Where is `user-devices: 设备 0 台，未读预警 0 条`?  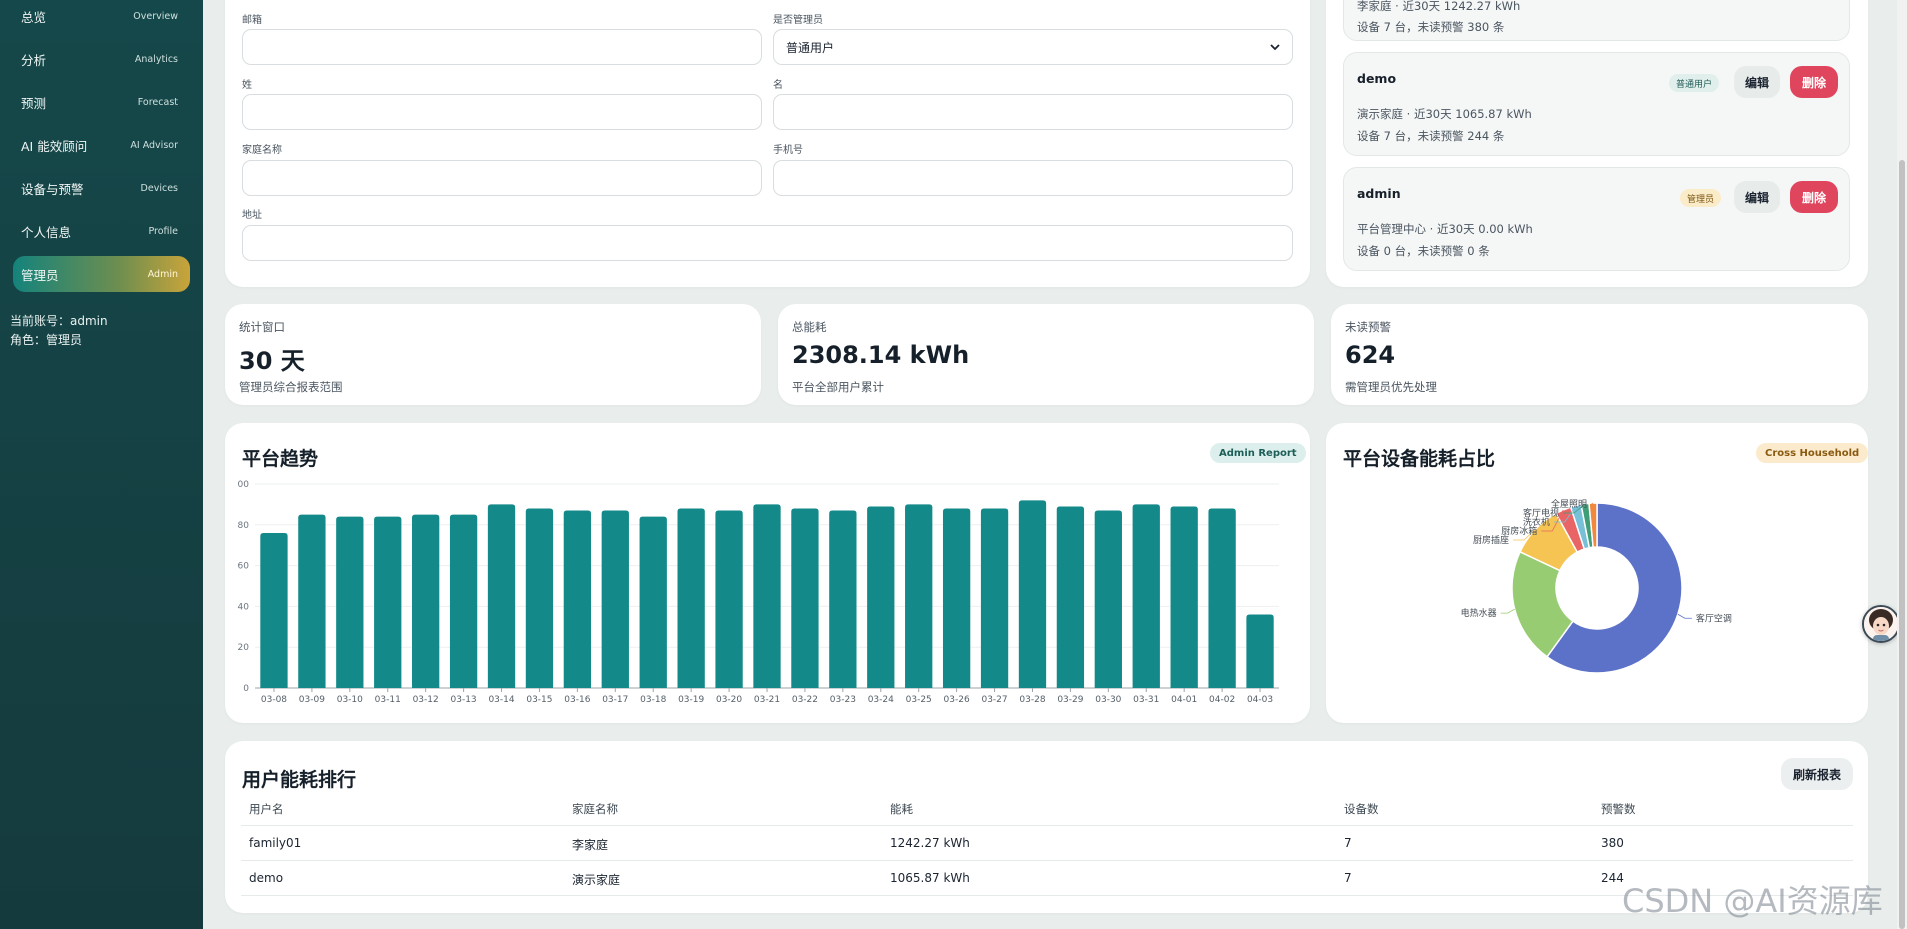 user-devices: 设备 0 台，未读预警 0 条 is located at coordinates (1423, 251).